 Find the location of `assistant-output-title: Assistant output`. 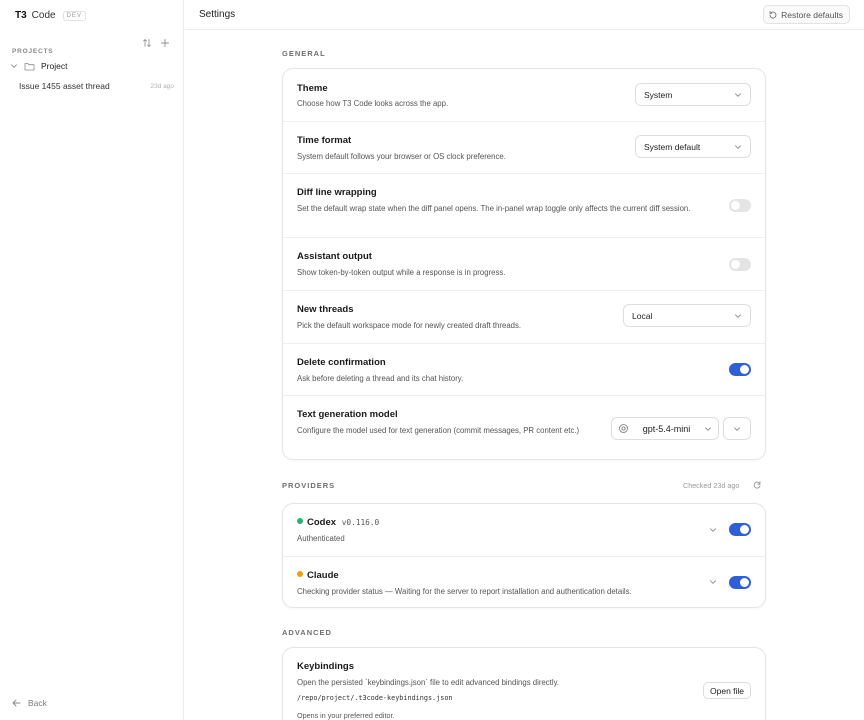

assistant-output-title: Assistant output is located at coordinates (334, 256).